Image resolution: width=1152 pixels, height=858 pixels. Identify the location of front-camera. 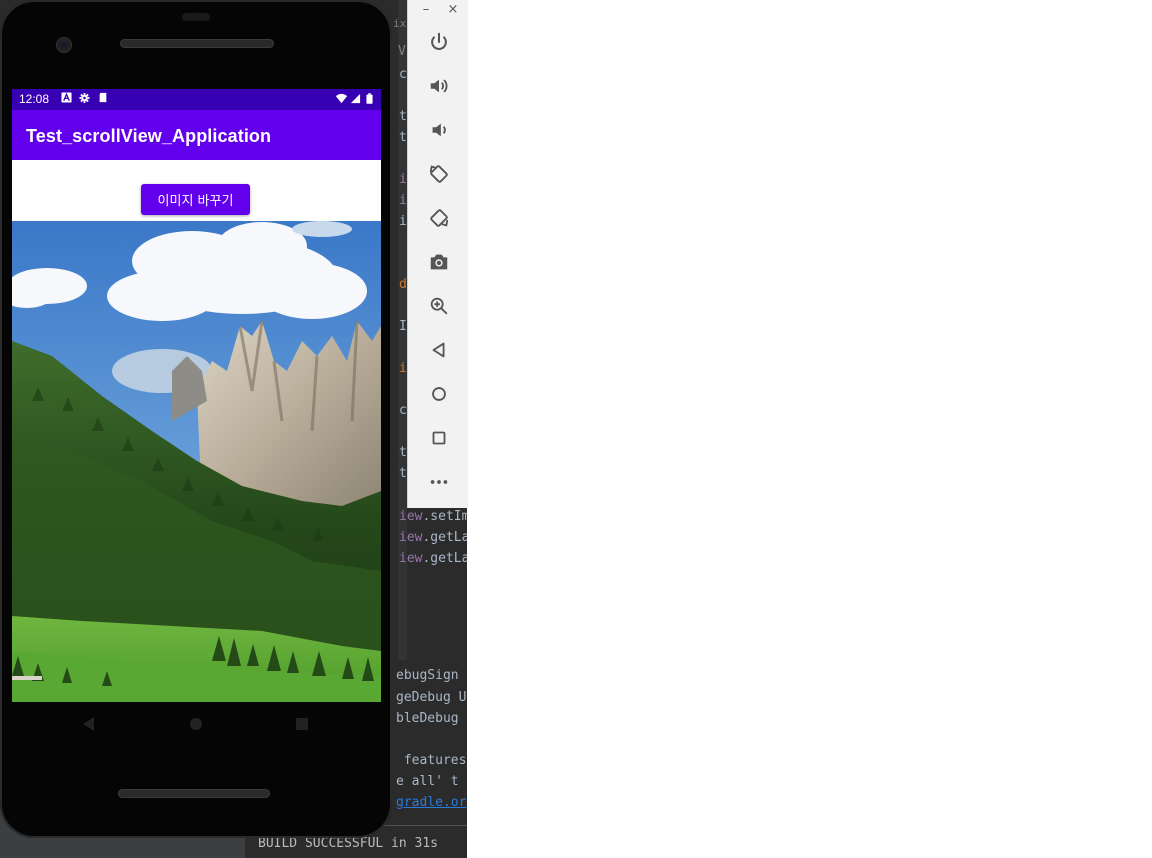
(64, 45).